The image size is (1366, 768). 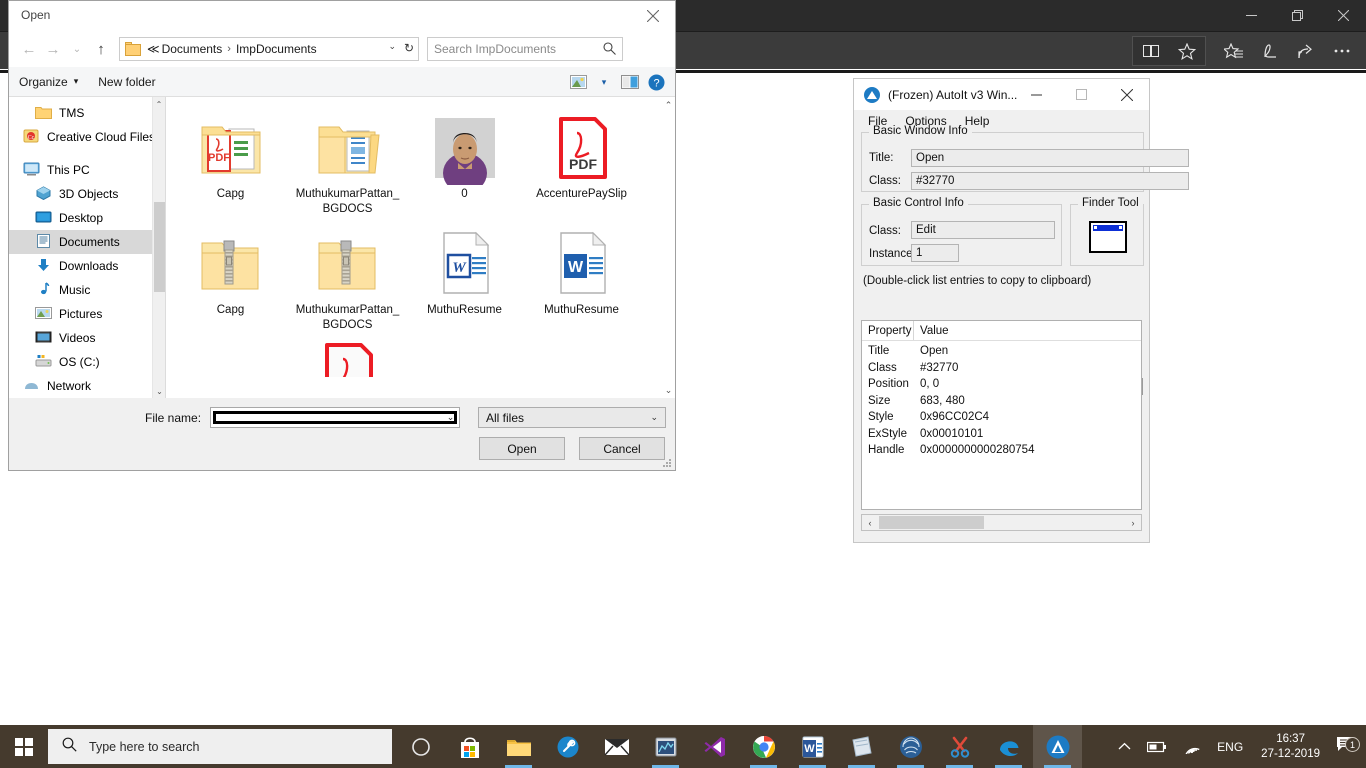 What do you see at coordinates (87, 386) in the screenshot?
I see `sidebar-item-network: Network` at bounding box center [87, 386].